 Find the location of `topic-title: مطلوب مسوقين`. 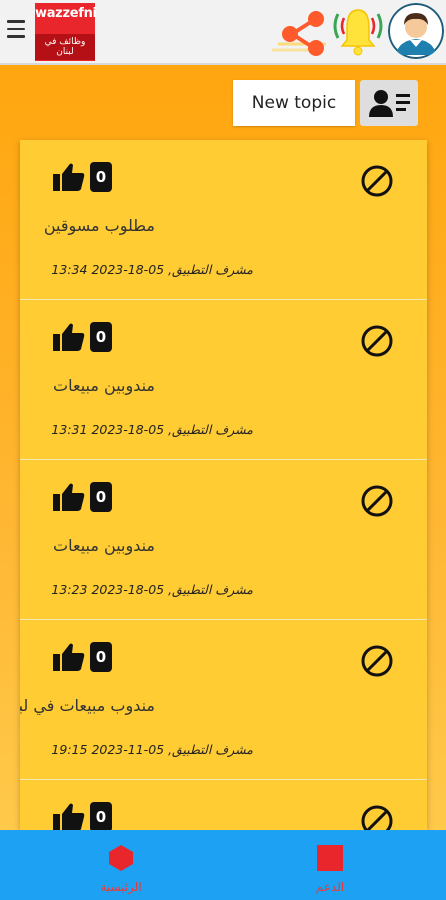

topic-title: مطلوب مسوقين is located at coordinates (99, 225).